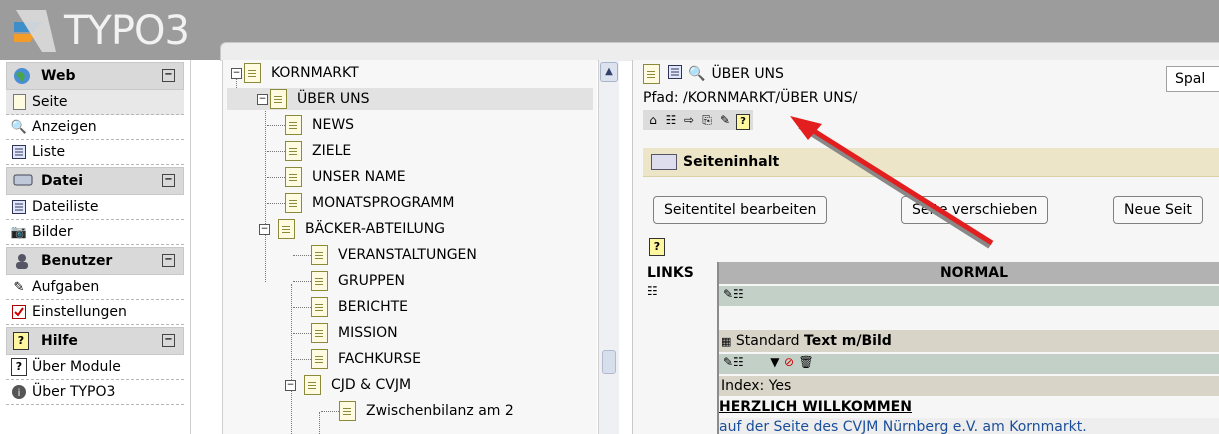 This screenshot has width=1219, height=434. I want to click on annotation-arrow, so click(892, 182).